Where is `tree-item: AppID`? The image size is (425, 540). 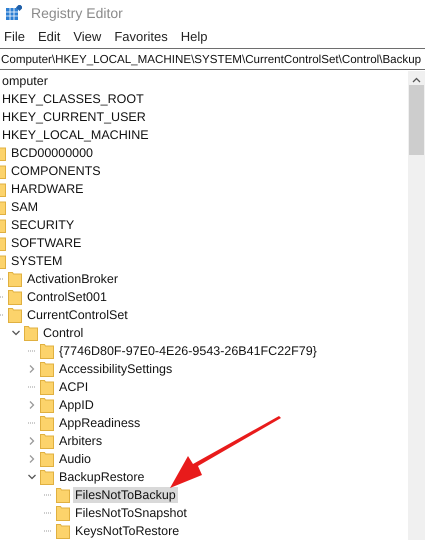 tree-item: AppID is located at coordinates (76, 405).